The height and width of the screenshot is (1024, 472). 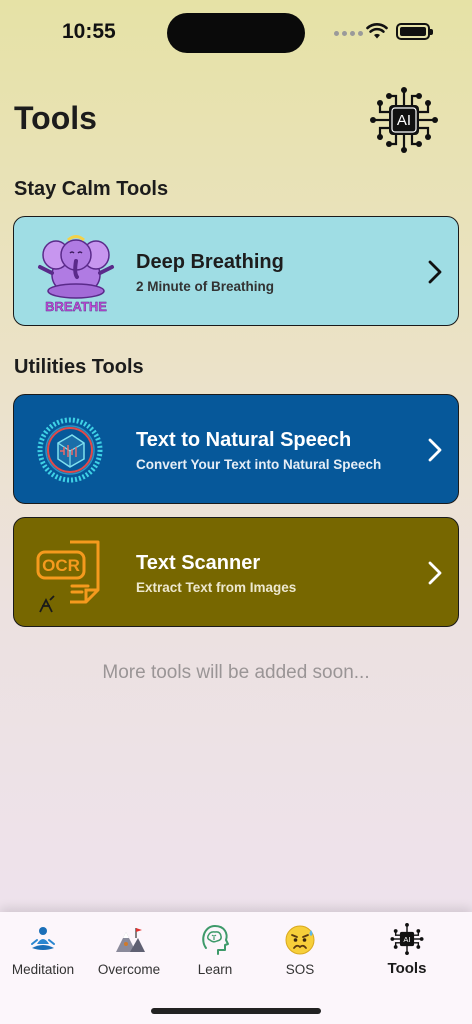 I want to click on text-to-speech-subtitle: Convert Your Text into Natural Speech, so click(x=259, y=464).